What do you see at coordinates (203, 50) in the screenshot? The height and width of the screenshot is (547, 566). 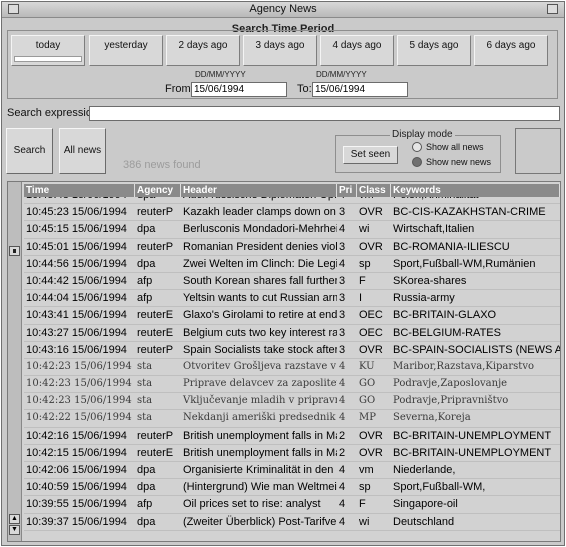 I see `tab-2-days-ago: 2 days ago` at bounding box center [203, 50].